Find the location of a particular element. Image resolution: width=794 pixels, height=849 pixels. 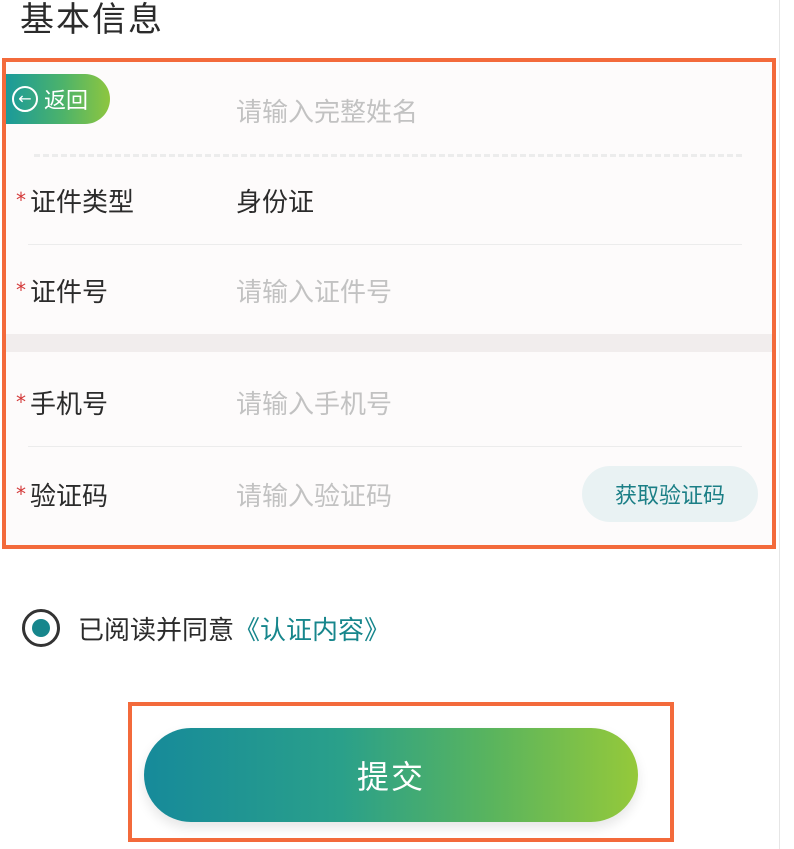

back-label: 返回 is located at coordinates (66, 101).